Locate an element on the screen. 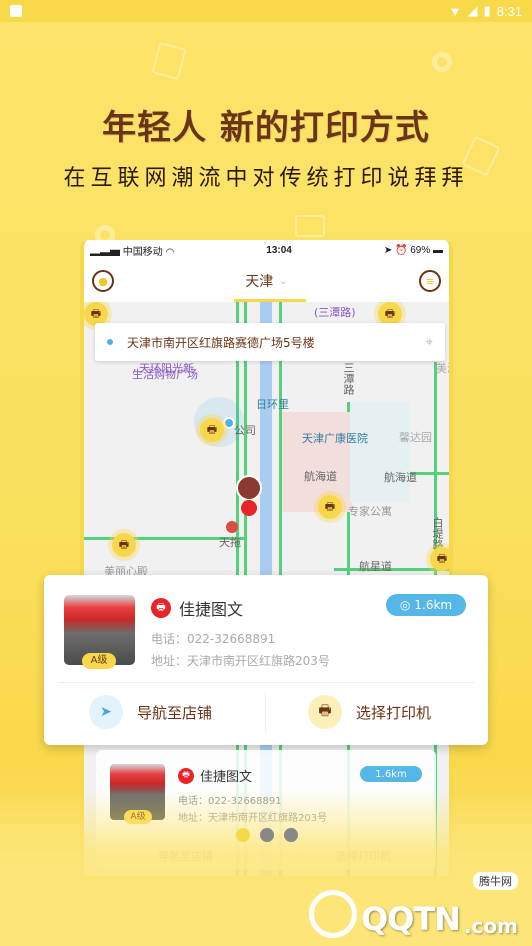 The width and height of the screenshot is (532, 946). navigation-arrow-icon: ➤ is located at coordinates (106, 712).